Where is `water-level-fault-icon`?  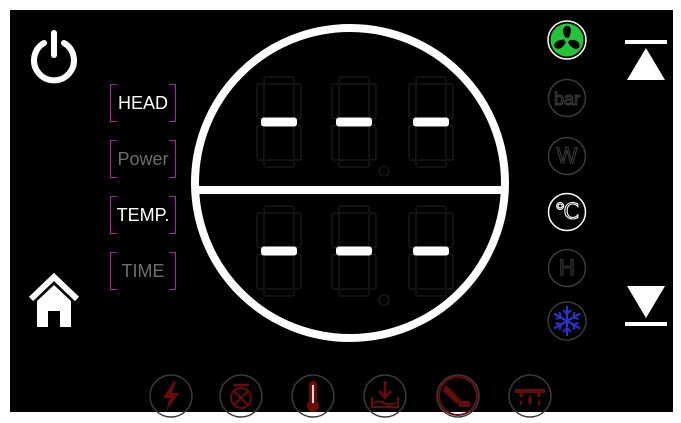 water-level-fault-icon is located at coordinates (385, 396).